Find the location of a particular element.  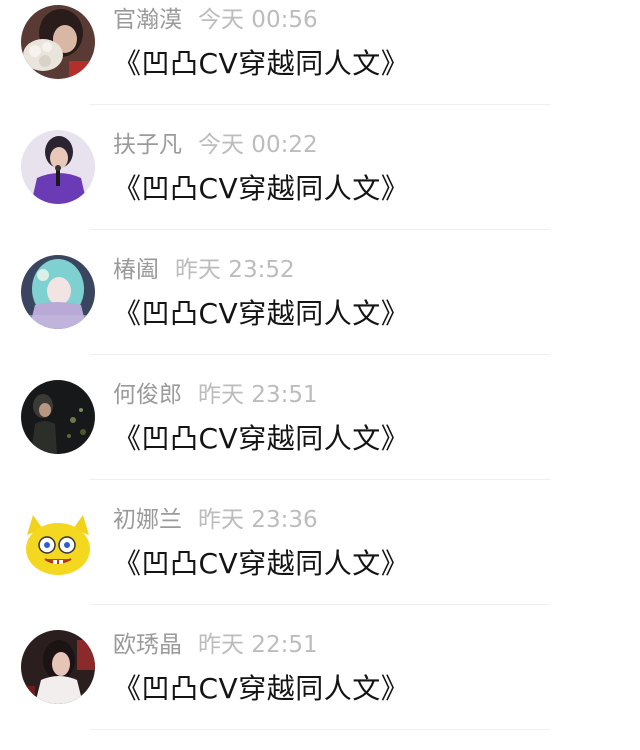

comment-meta: 初娜兰 昨天 23:36 is located at coordinates (215, 520).